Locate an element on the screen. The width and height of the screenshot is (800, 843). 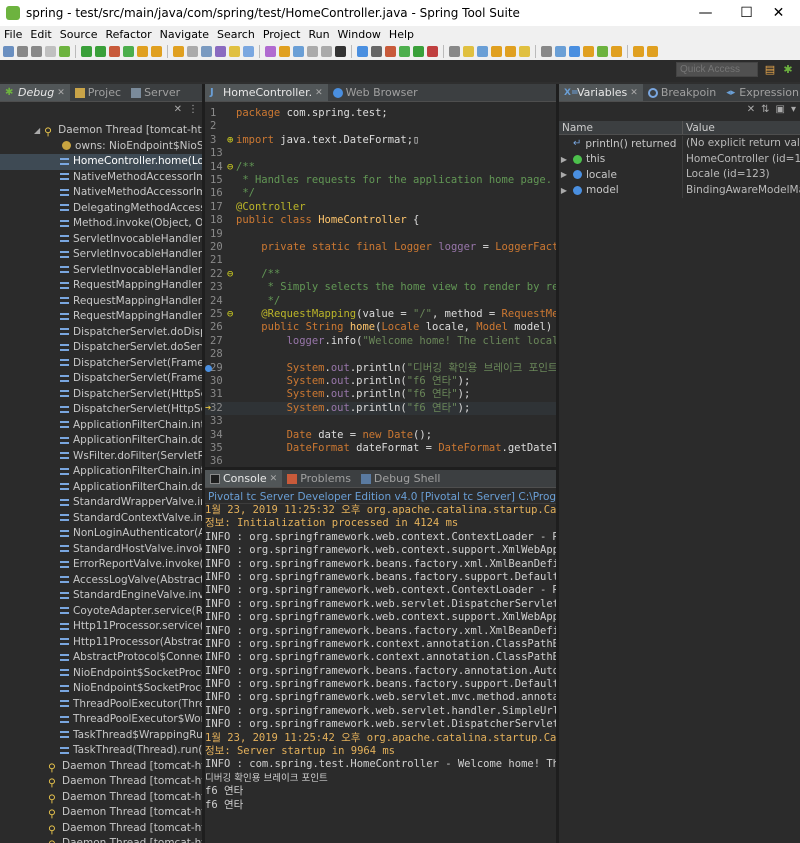
code-line: 28 is located at coordinates (380, 354).